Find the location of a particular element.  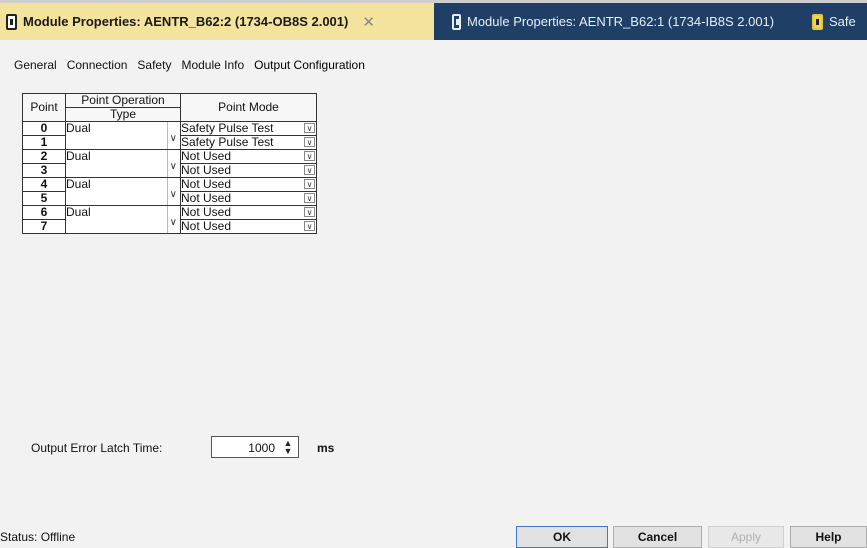

apply-button: Apply is located at coordinates (746, 537).